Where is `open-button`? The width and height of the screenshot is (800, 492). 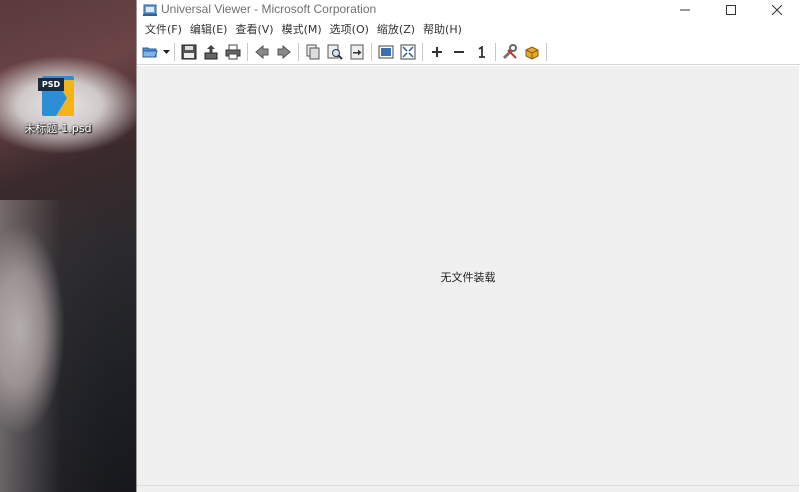 open-button is located at coordinates (150, 52).